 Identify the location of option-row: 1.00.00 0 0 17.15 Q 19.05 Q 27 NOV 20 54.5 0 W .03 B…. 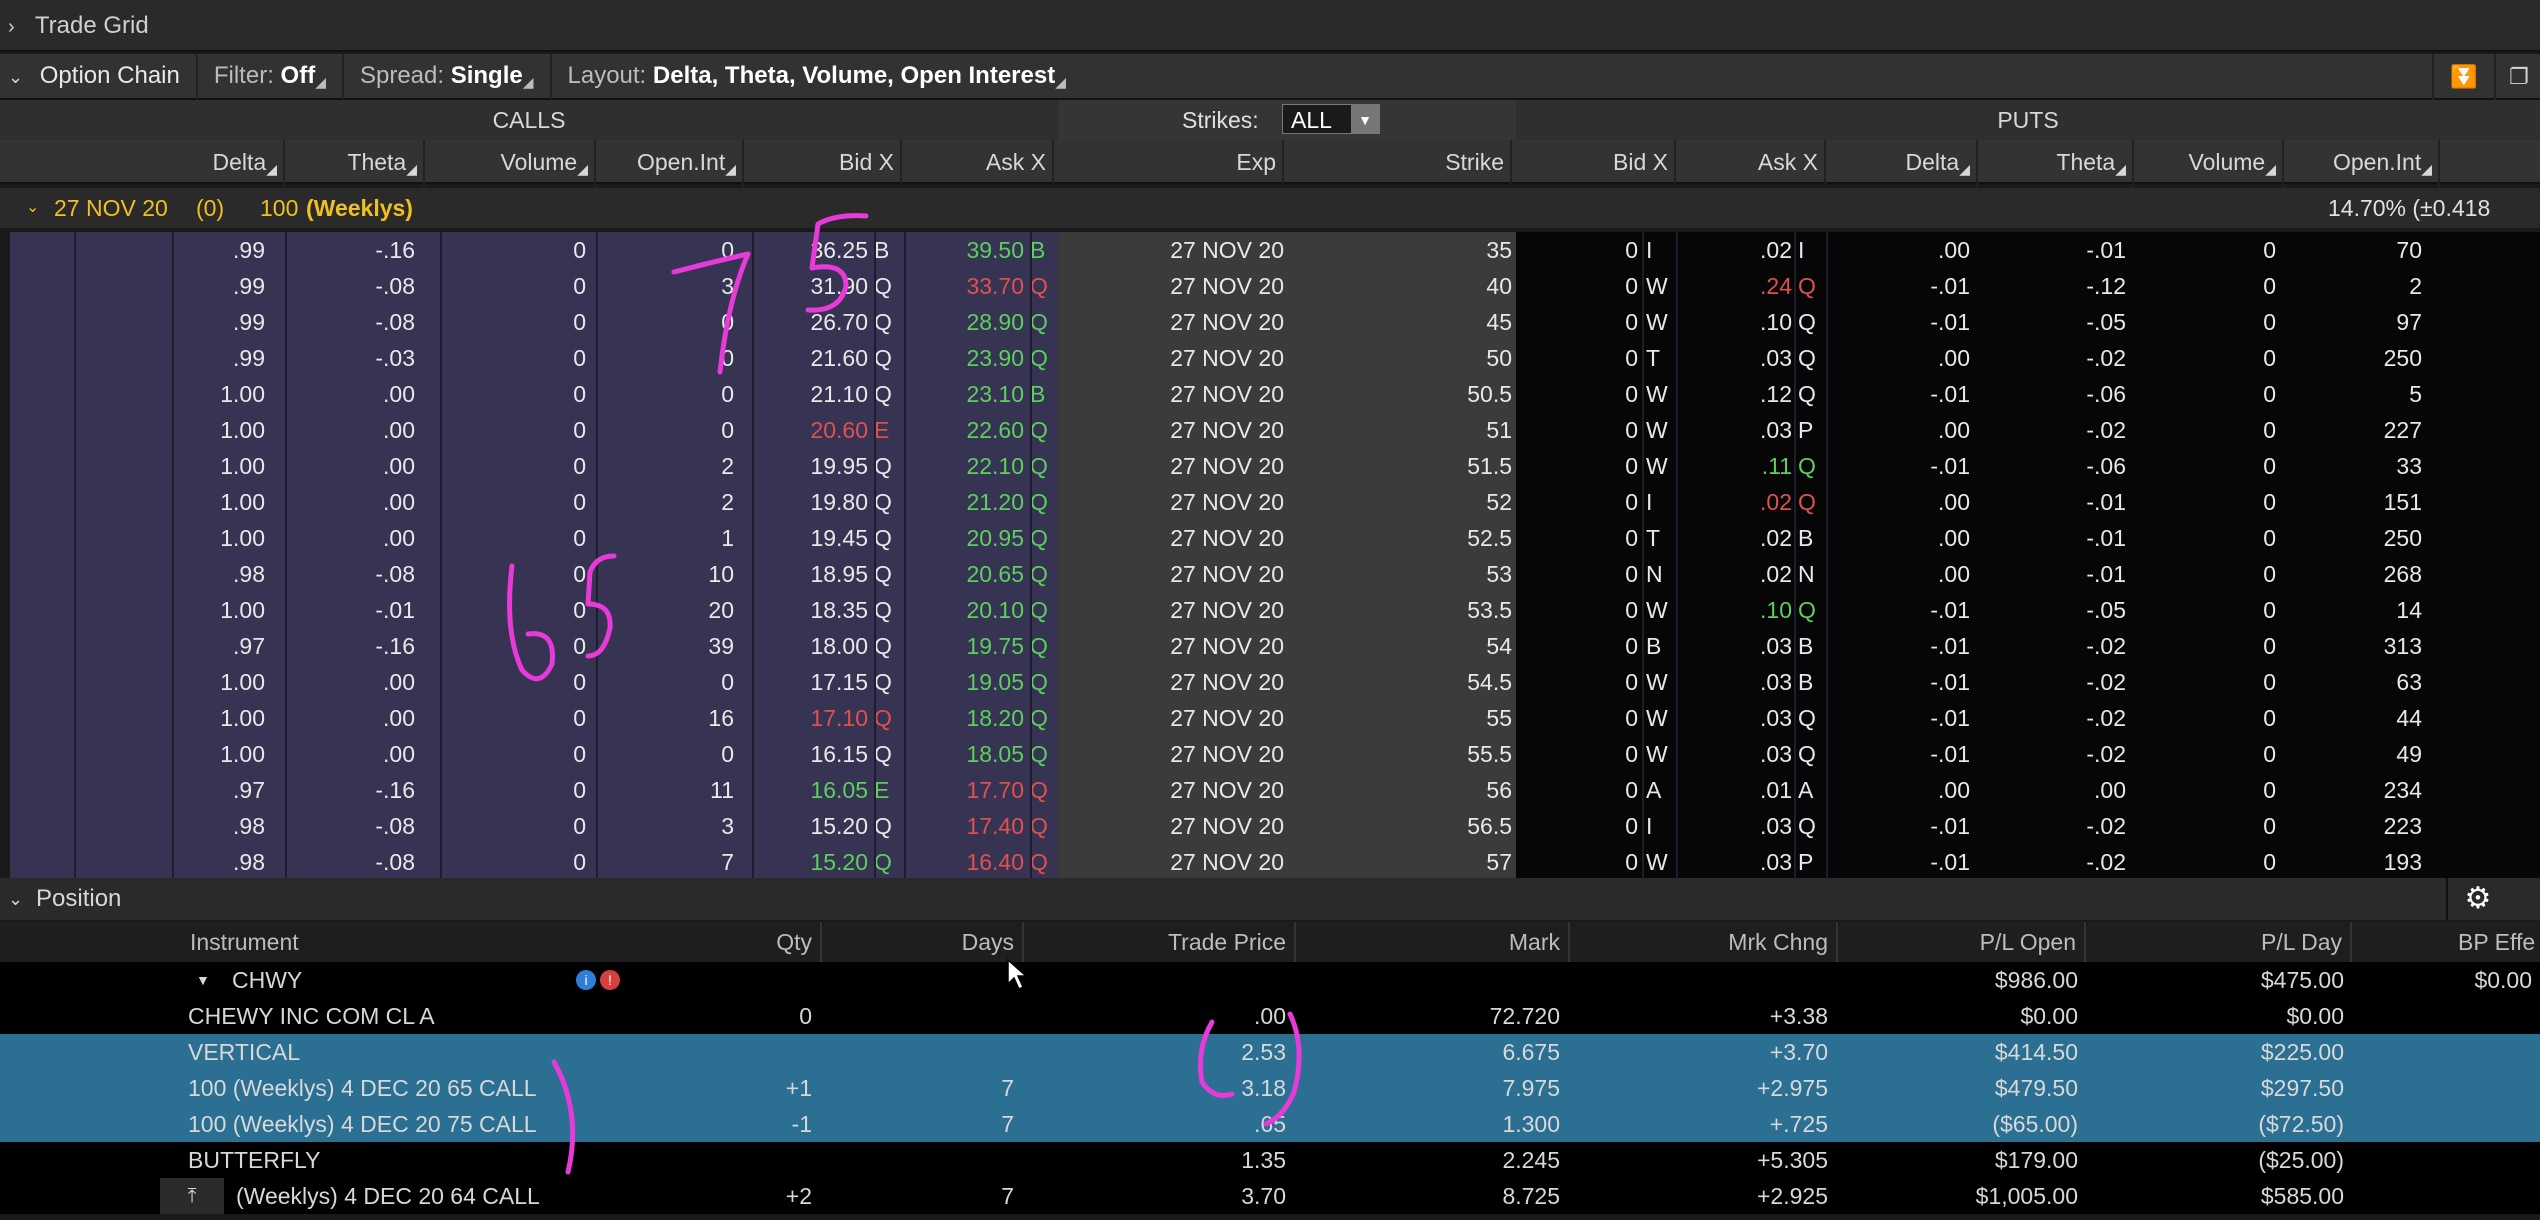
(1270, 682).